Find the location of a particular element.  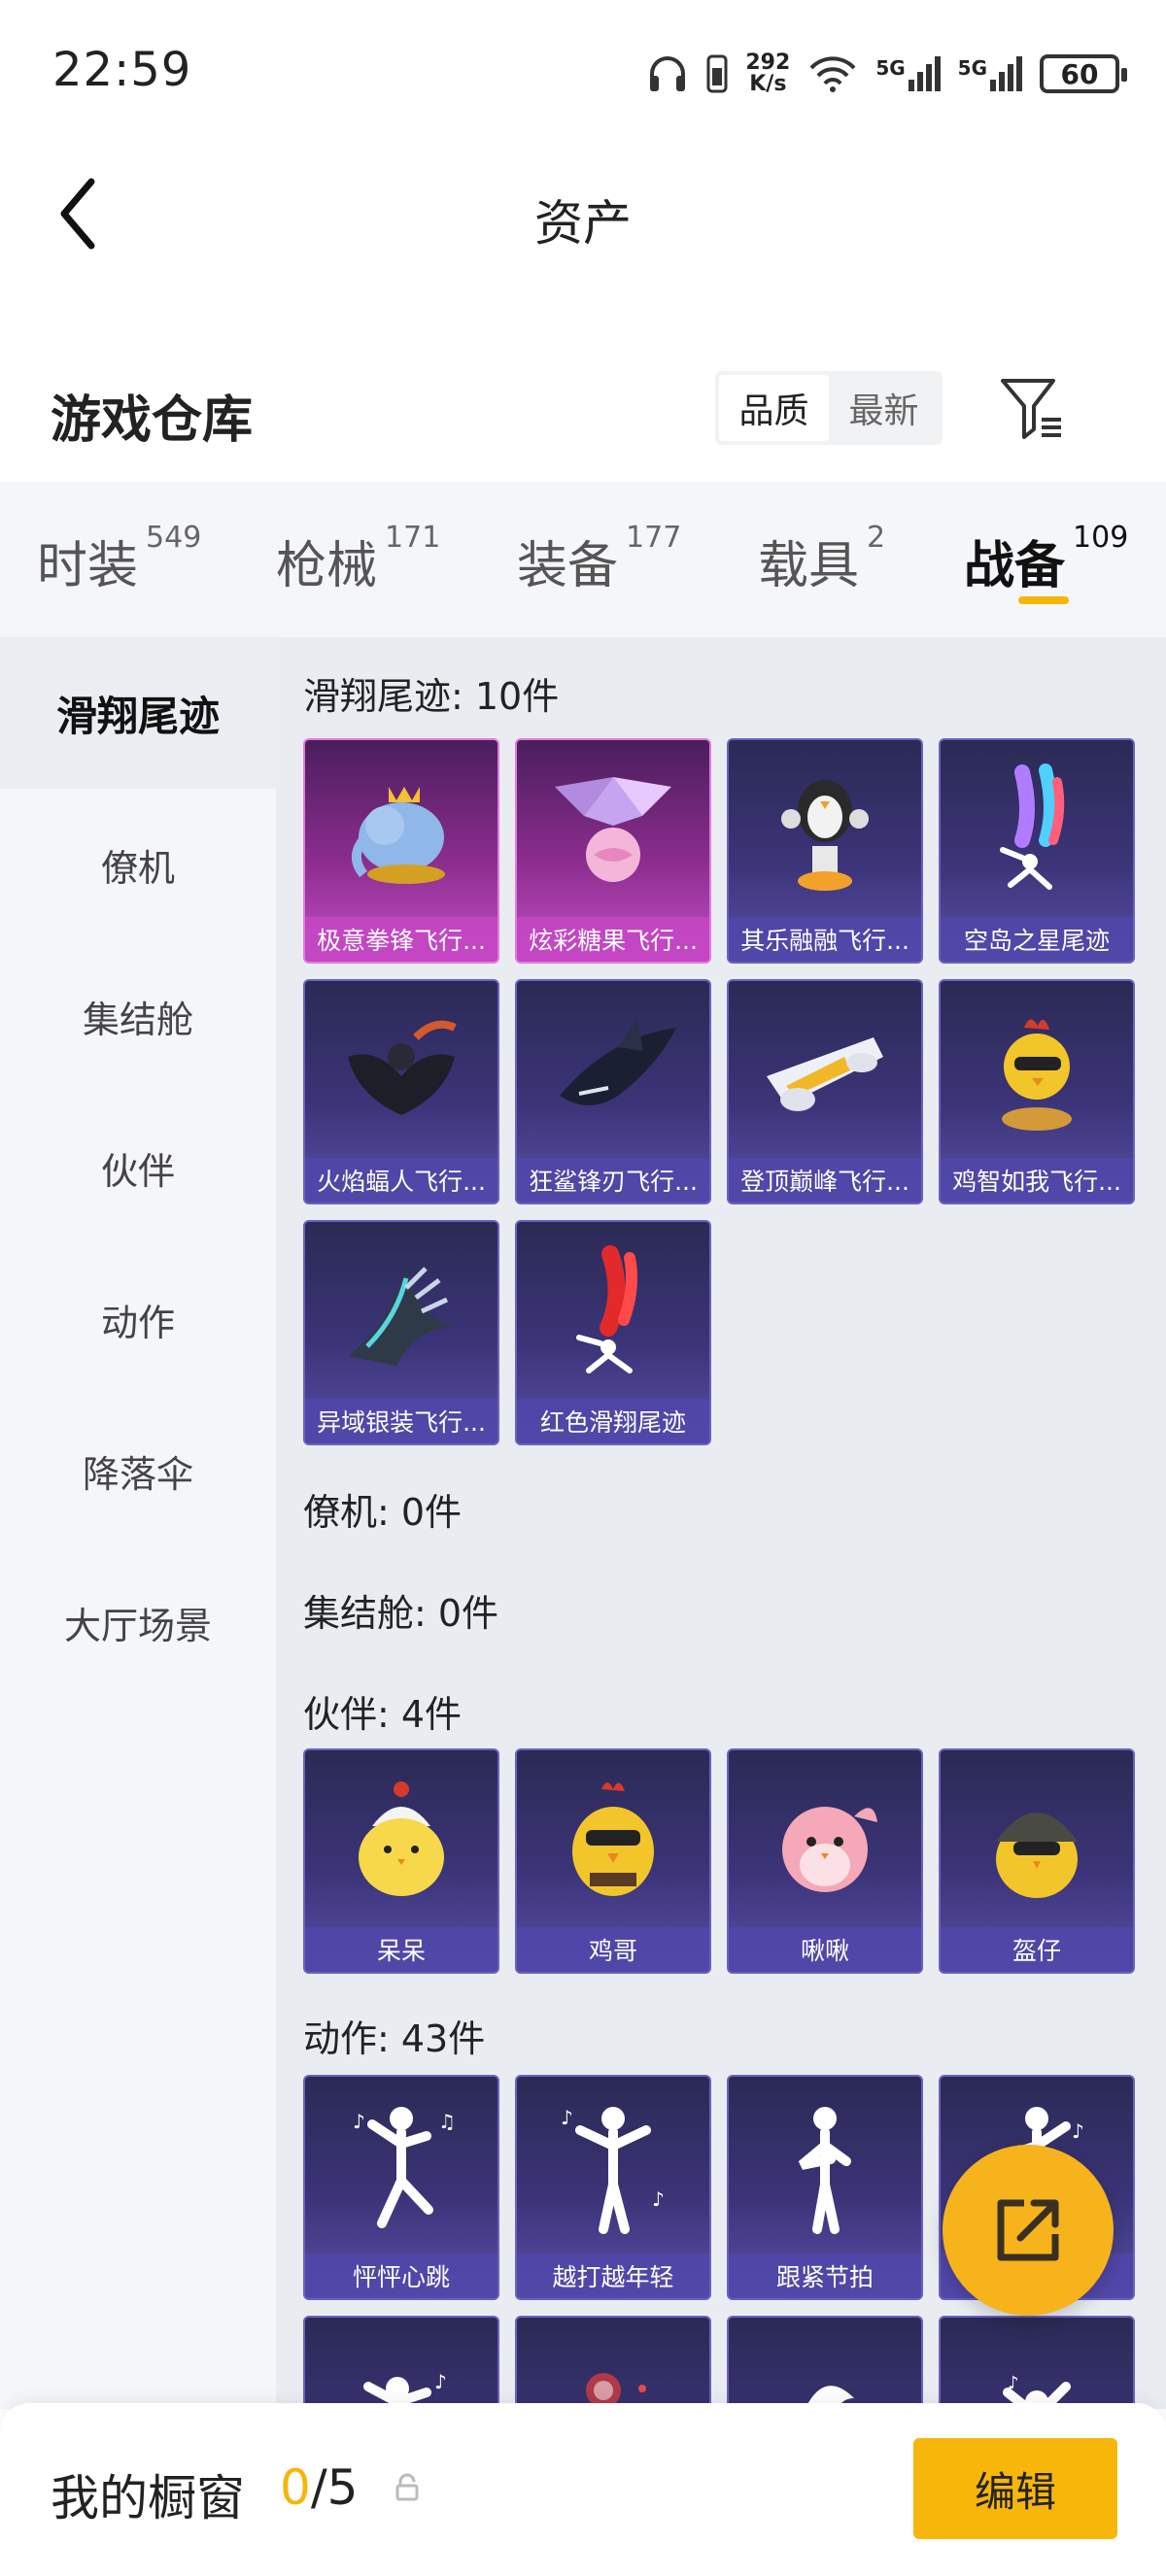

item-card: 呆呆 is located at coordinates (401, 1861).